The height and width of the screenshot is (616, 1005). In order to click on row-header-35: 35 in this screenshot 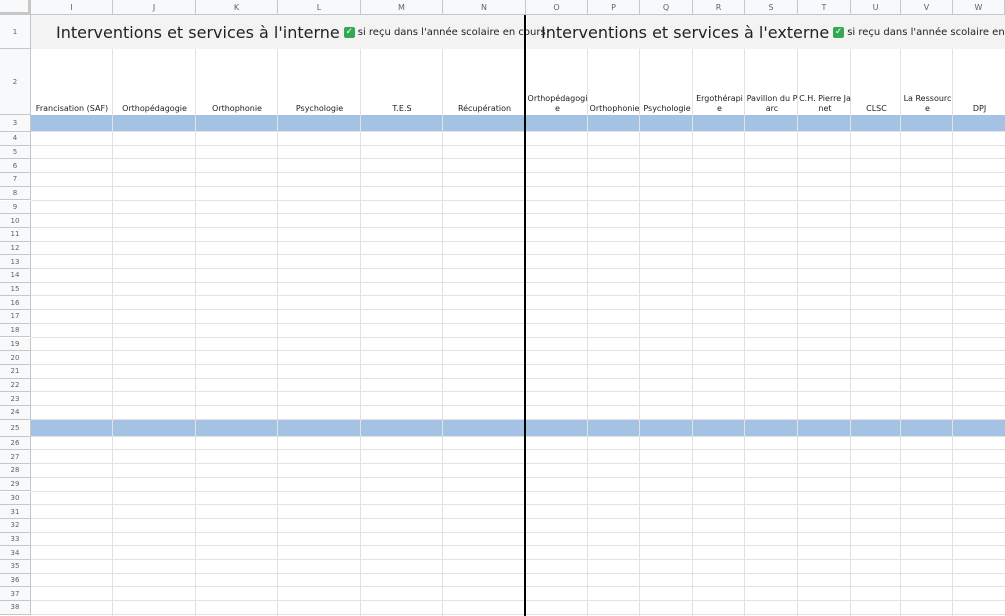, I will do `click(15, 567)`.